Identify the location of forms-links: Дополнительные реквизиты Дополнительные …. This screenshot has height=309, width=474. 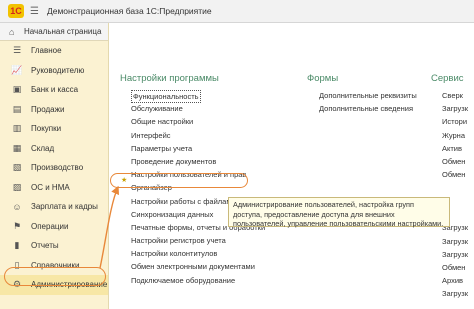
(368, 102).